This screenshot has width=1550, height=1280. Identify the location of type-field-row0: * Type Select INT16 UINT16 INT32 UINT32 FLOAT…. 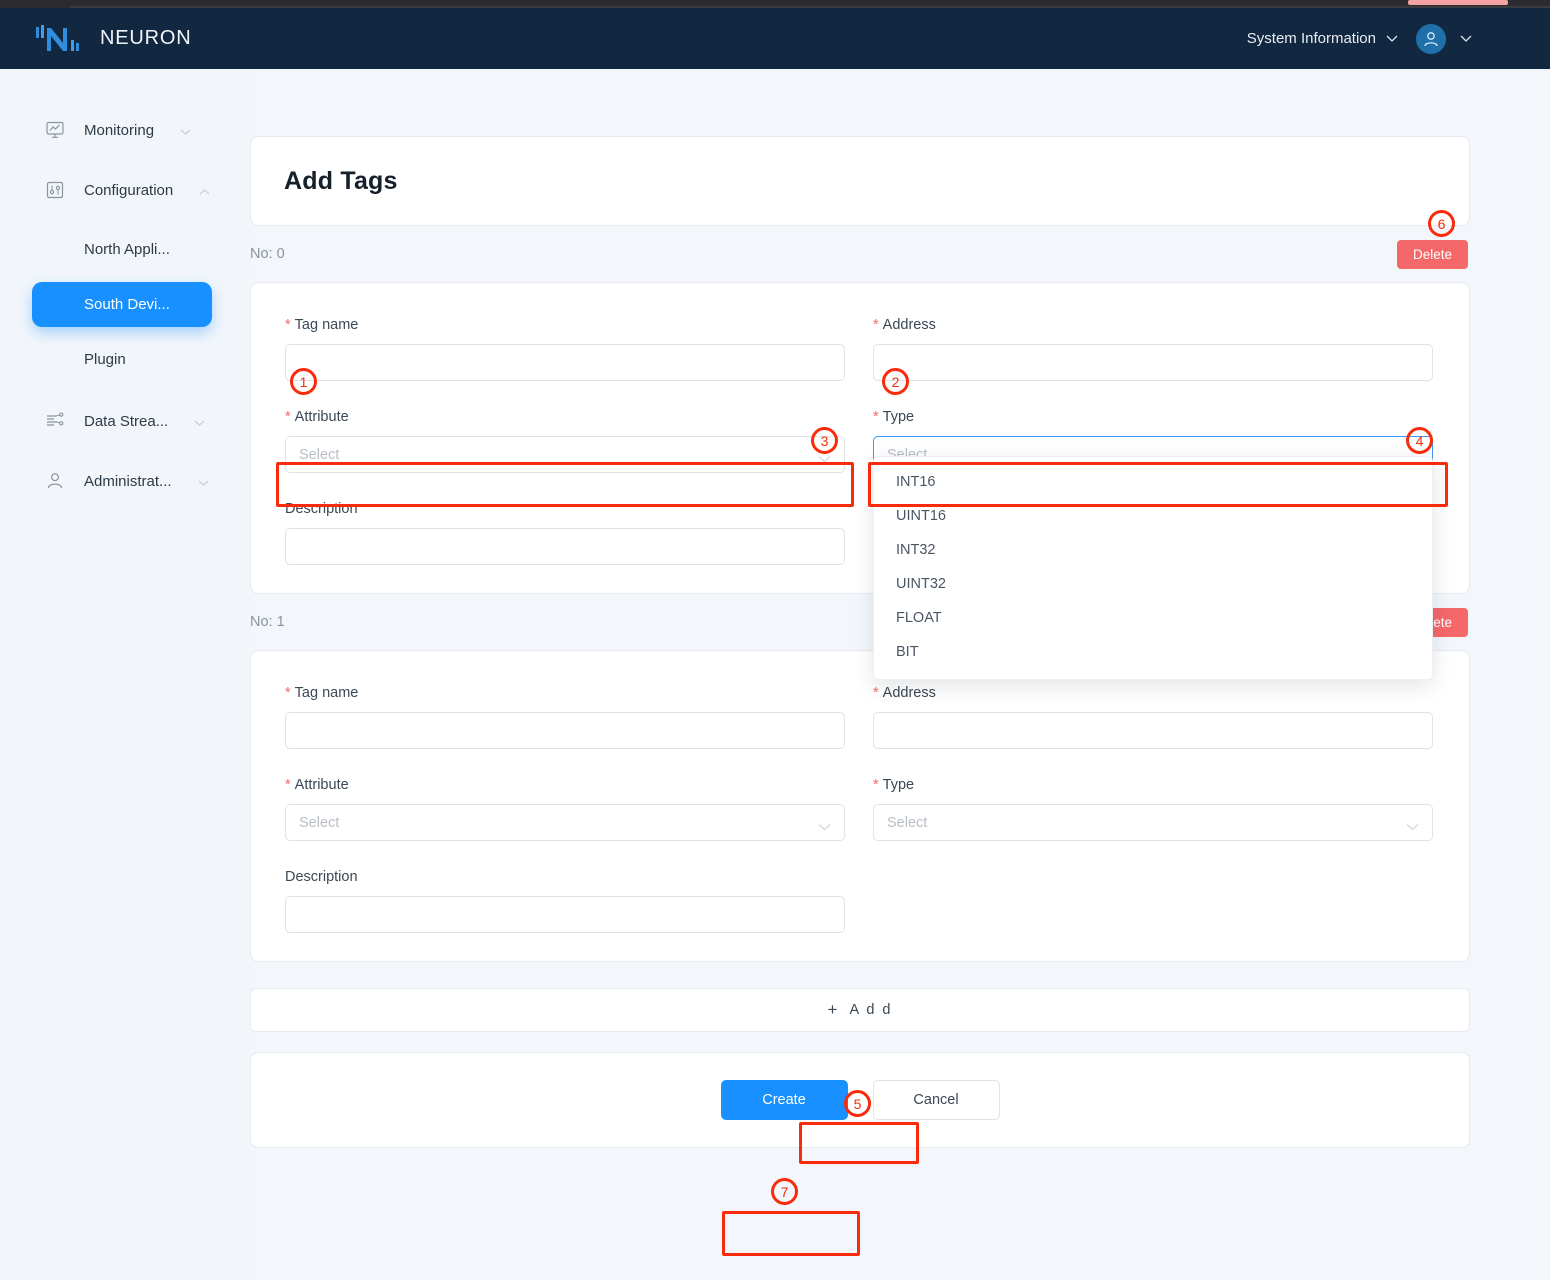
(1153, 544).